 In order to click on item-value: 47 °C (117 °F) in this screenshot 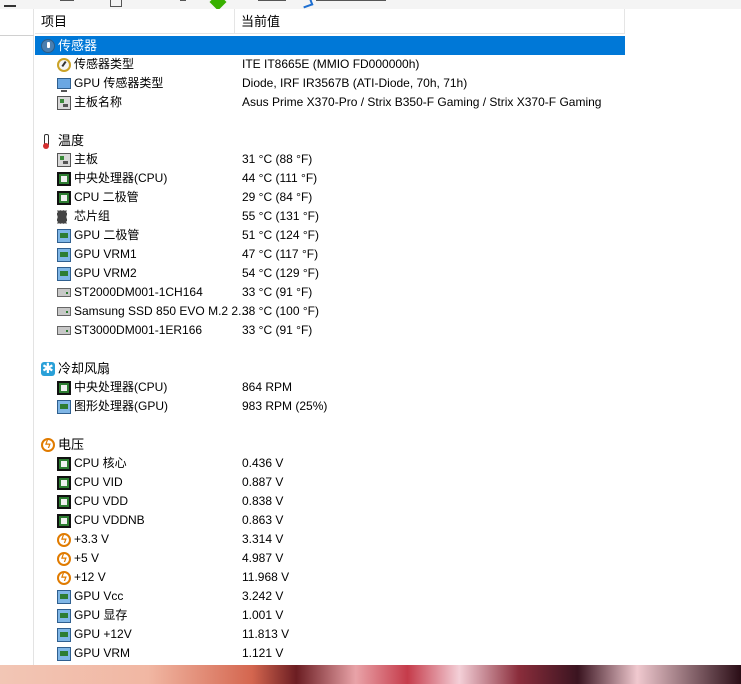, I will do `click(280, 254)`.